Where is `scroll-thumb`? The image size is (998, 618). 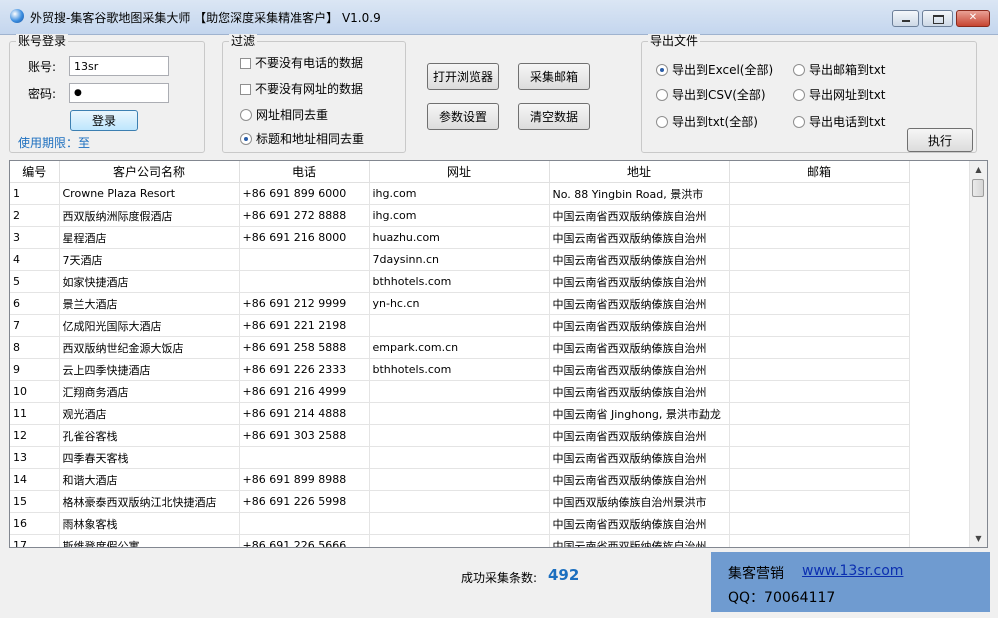
scroll-thumb is located at coordinates (978, 188).